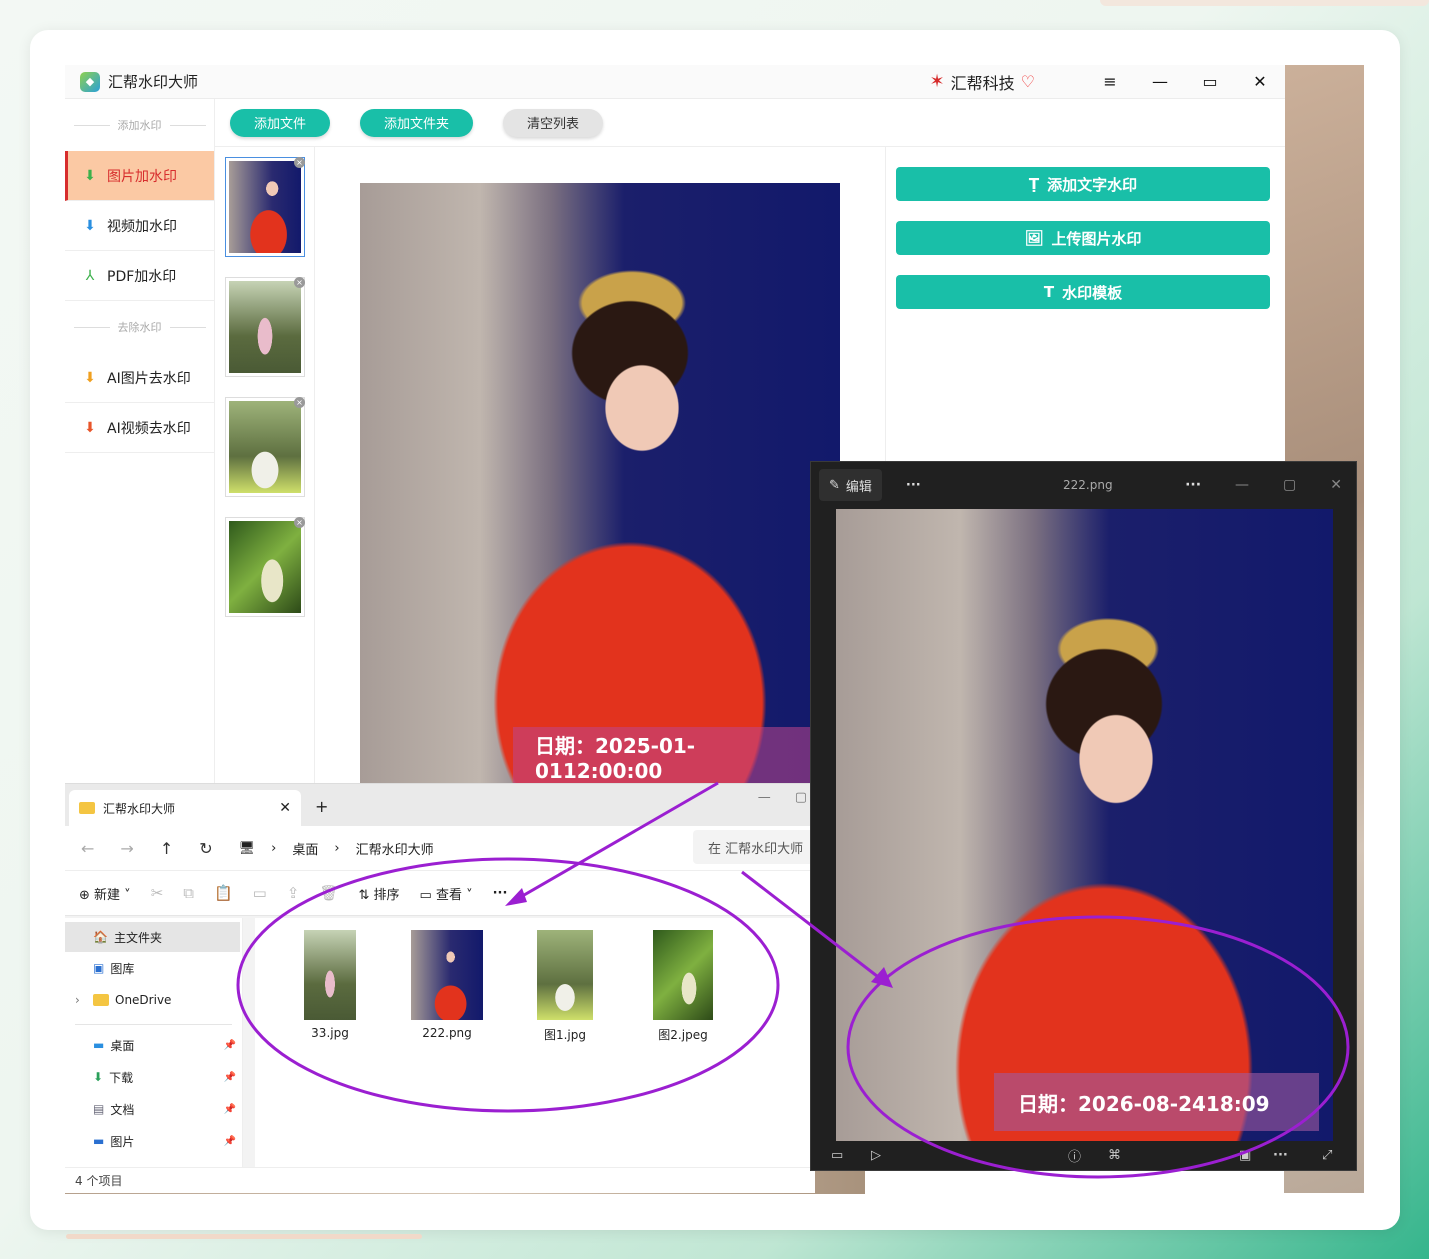 This screenshot has width=1429, height=1259. I want to click on close-tab-icon: ✕, so click(285, 808).